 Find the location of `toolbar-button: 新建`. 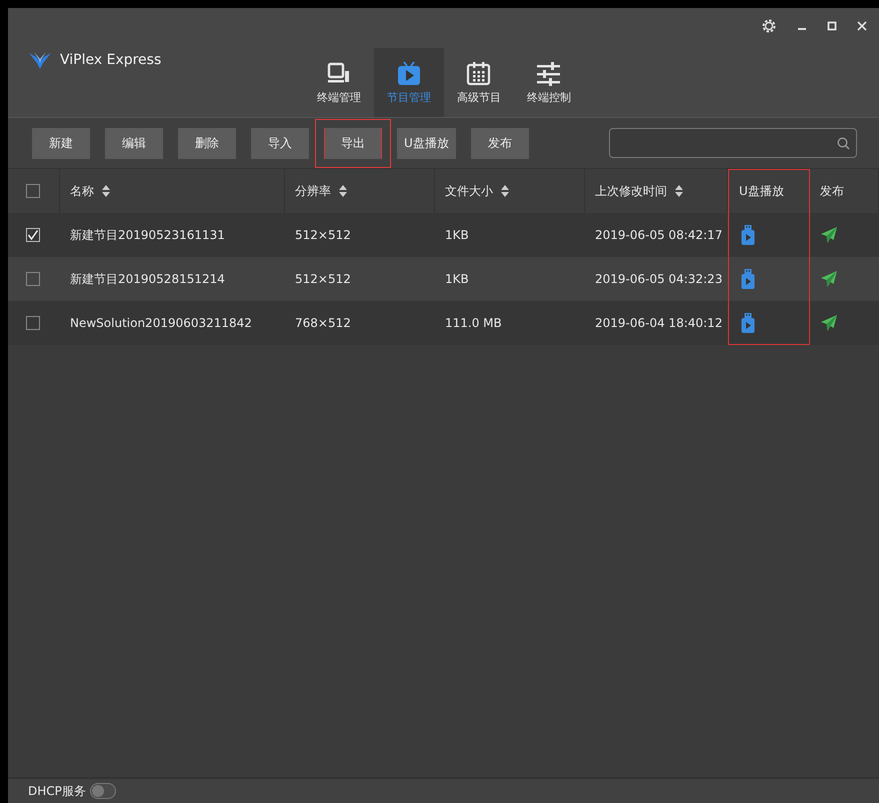

toolbar-button: 新建 is located at coordinates (61, 143).